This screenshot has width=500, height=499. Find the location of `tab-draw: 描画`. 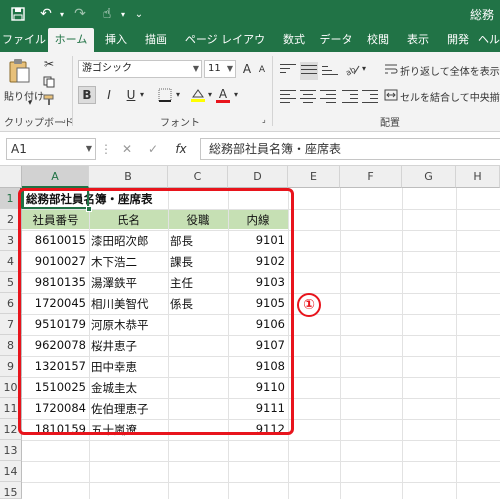

tab-draw: 描画 is located at coordinates (156, 40).